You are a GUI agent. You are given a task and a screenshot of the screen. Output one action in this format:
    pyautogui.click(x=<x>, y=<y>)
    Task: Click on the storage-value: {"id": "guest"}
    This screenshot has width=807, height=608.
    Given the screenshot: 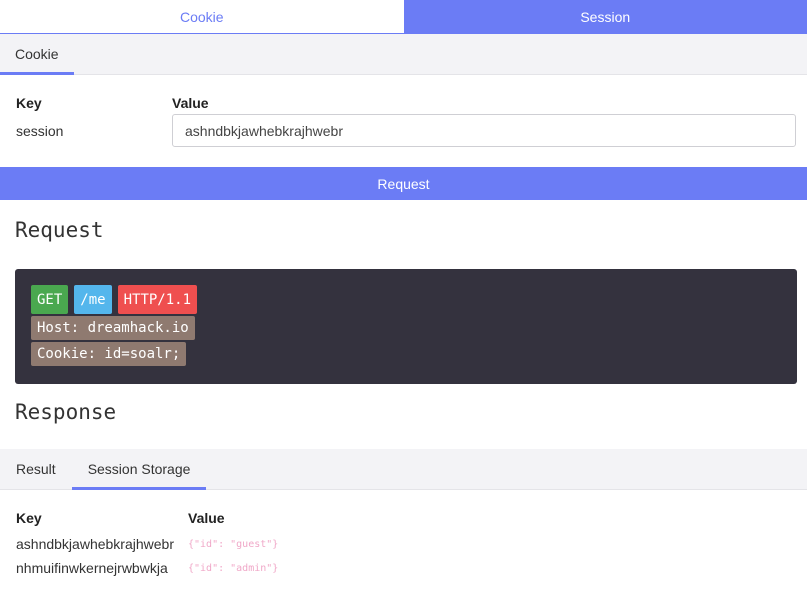 What is the action you would take?
    pyautogui.click(x=233, y=544)
    